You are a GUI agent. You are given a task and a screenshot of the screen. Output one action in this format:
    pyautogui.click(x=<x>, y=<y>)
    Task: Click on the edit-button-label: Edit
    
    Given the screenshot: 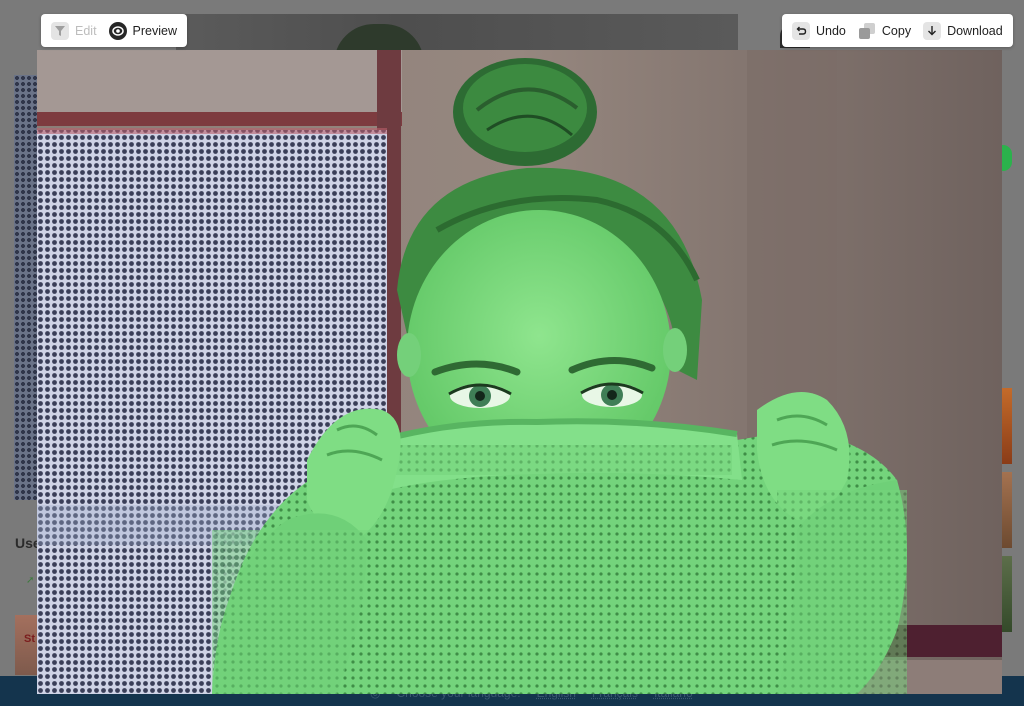 What is the action you would take?
    pyautogui.click(x=86, y=30)
    